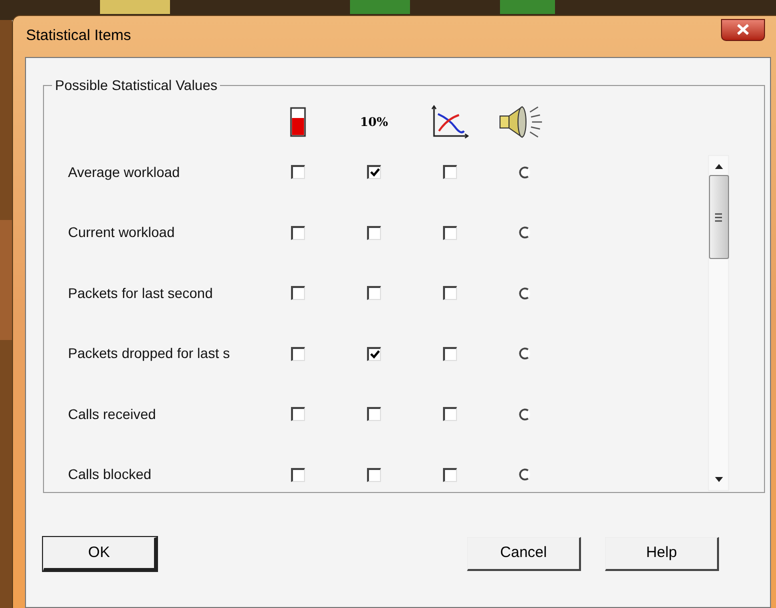 This screenshot has width=776, height=608. What do you see at coordinates (112, 414) in the screenshot?
I see `row-label: Calls received` at bounding box center [112, 414].